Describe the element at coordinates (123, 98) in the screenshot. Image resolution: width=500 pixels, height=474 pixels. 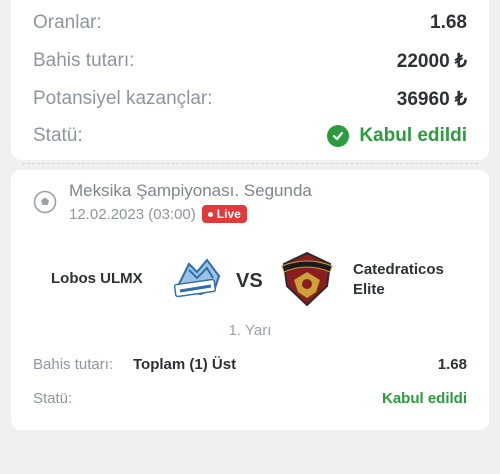
I see `winnings-label: Potansiyel kazançlar:` at that location.